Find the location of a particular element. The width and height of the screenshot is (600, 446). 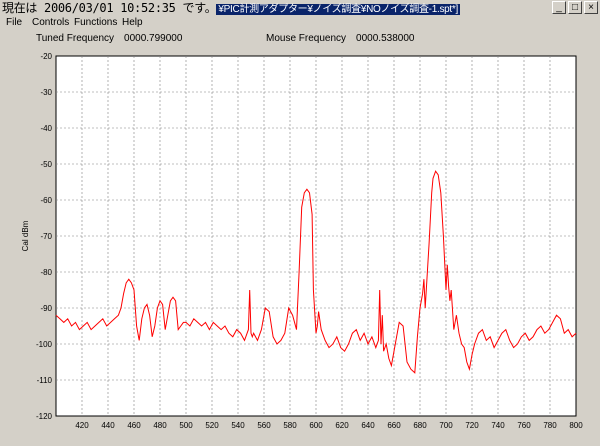

x-tick-label: 460 is located at coordinates (134, 425).